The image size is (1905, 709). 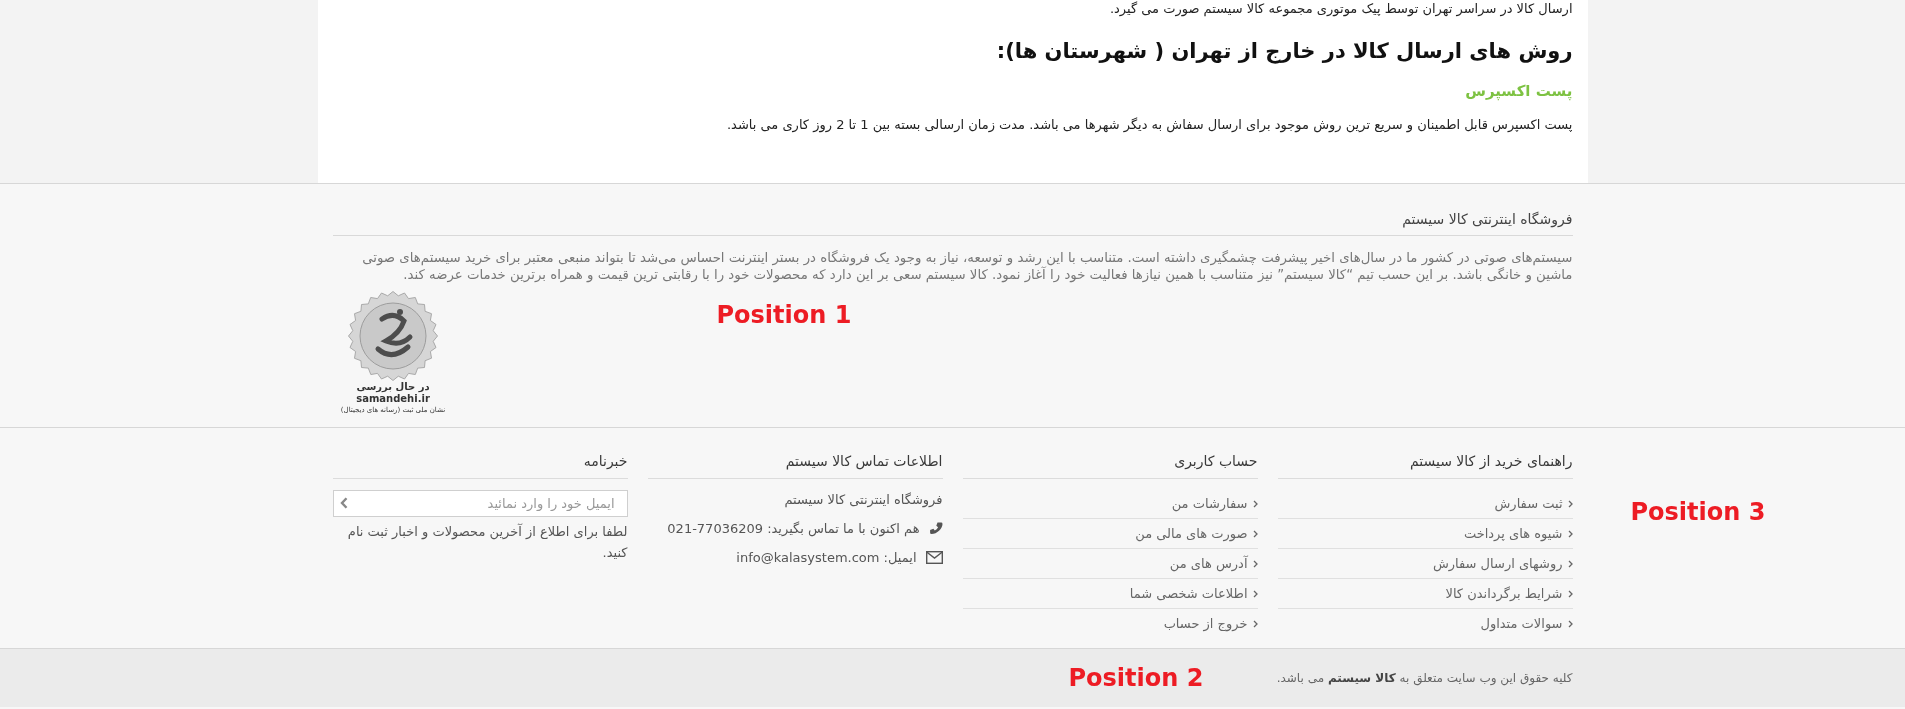 What do you see at coordinates (1698, 512) in the screenshot?
I see `position-label: Position 3` at bounding box center [1698, 512].